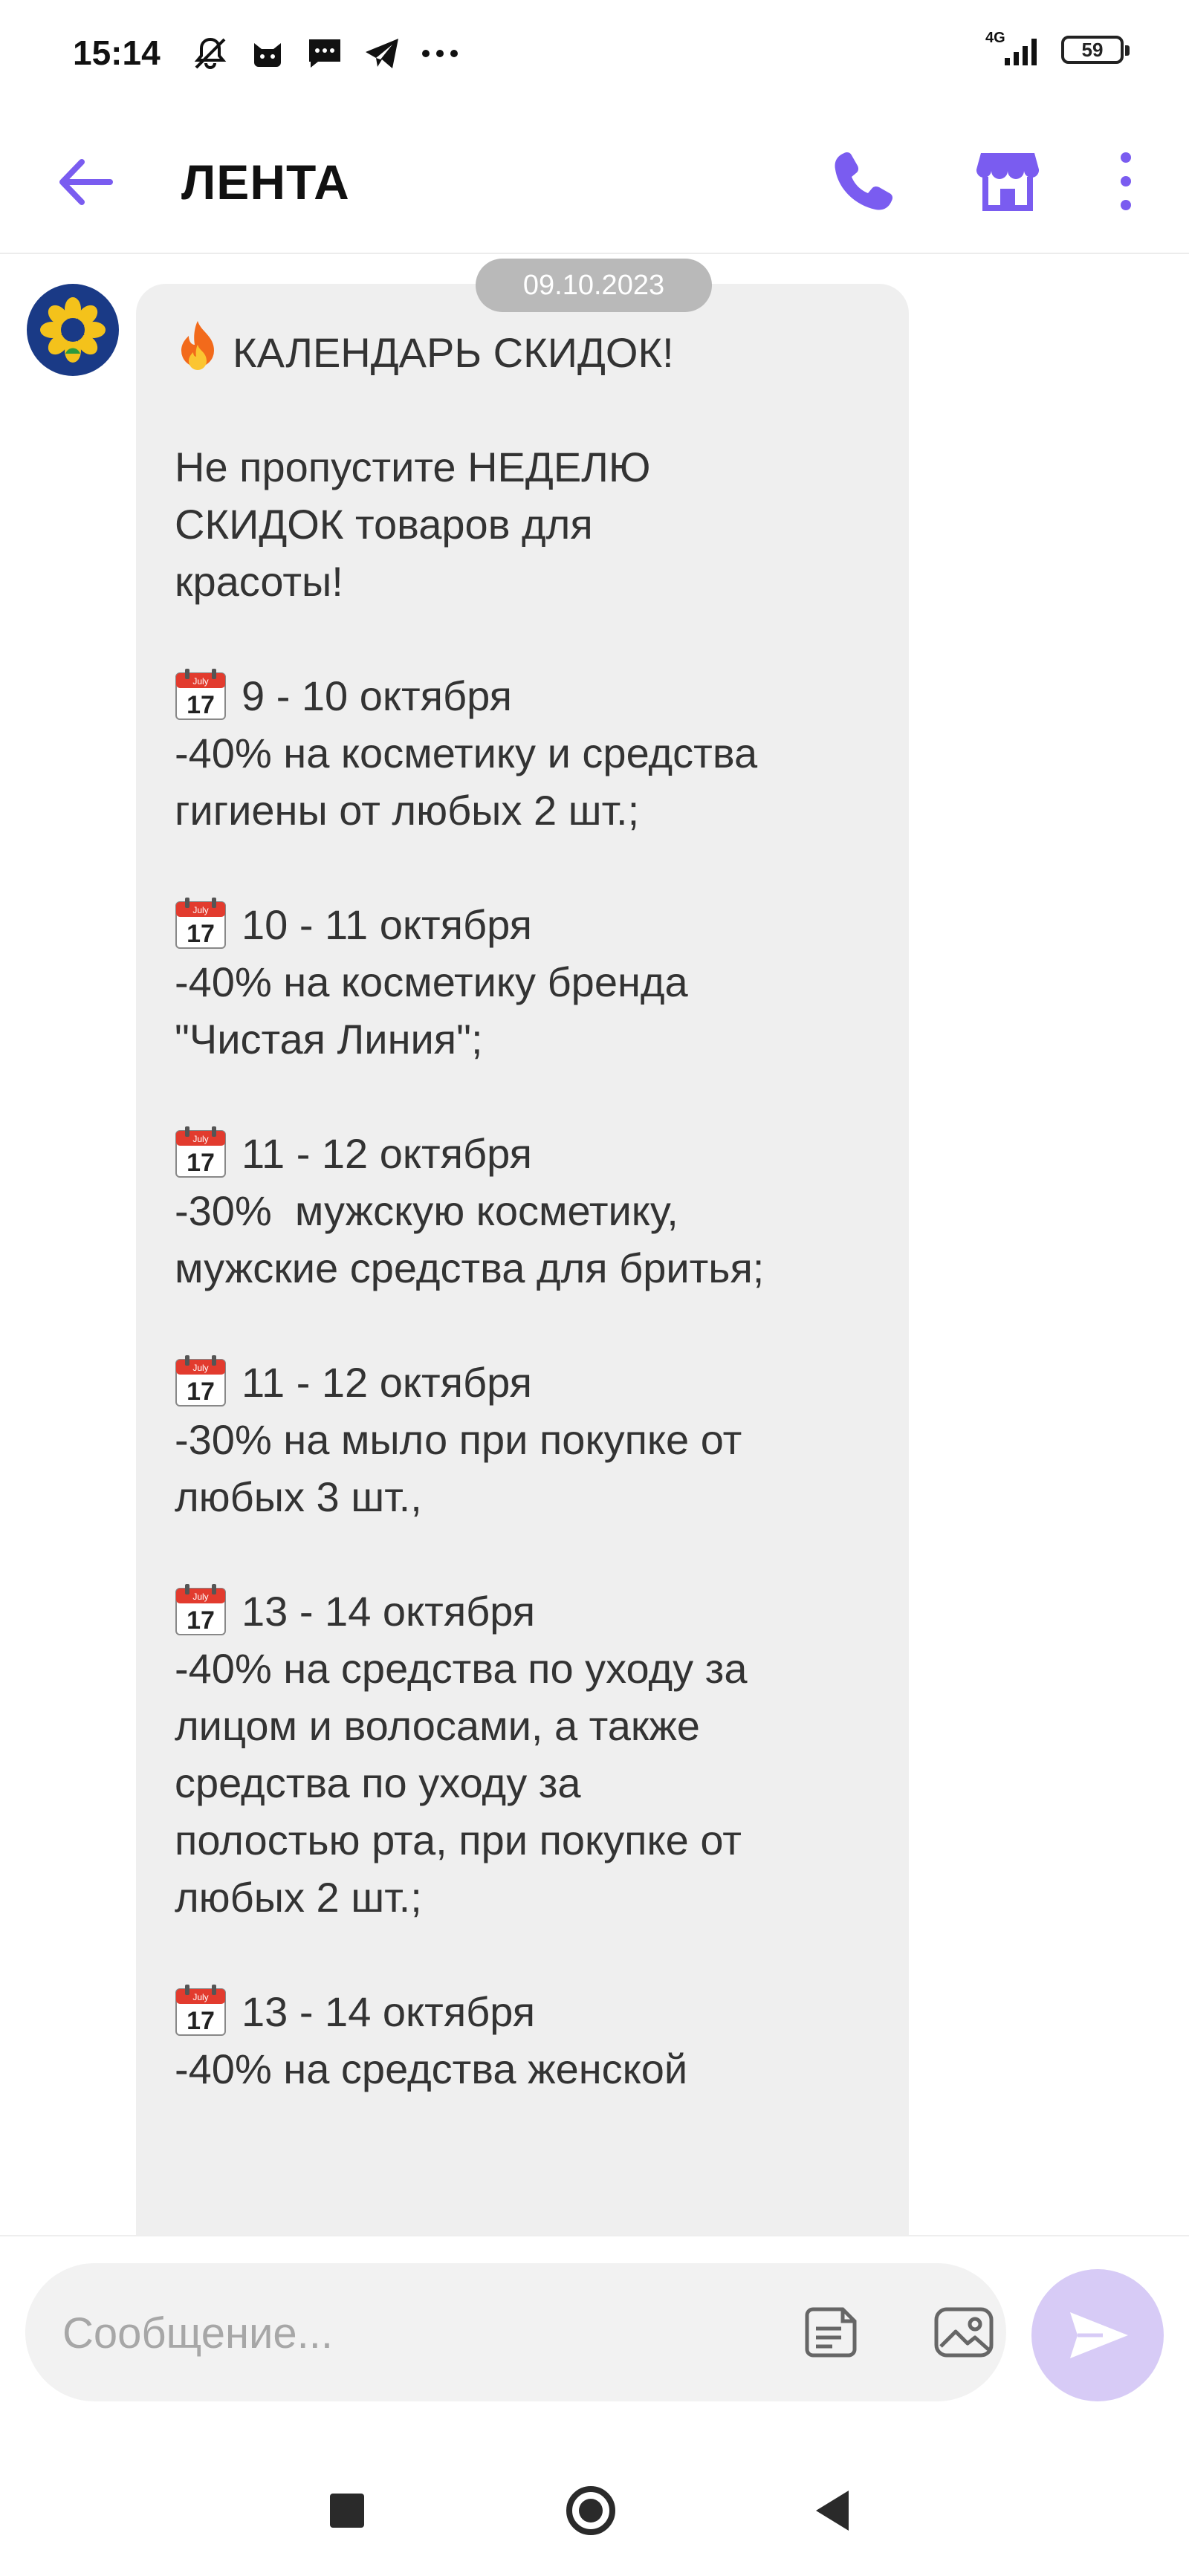  What do you see at coordinates (387, 924) in the screenshot?
I see `discount-date-text: 10 - 11 октября` at bounding box center [387, 924].